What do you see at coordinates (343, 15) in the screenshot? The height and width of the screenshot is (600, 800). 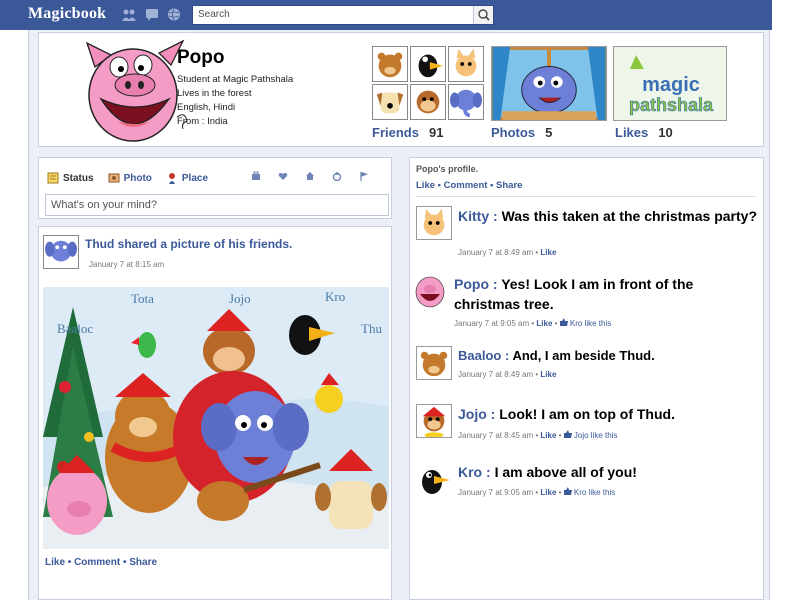 I see `search-box: Search` at bounding box center [343, 15].